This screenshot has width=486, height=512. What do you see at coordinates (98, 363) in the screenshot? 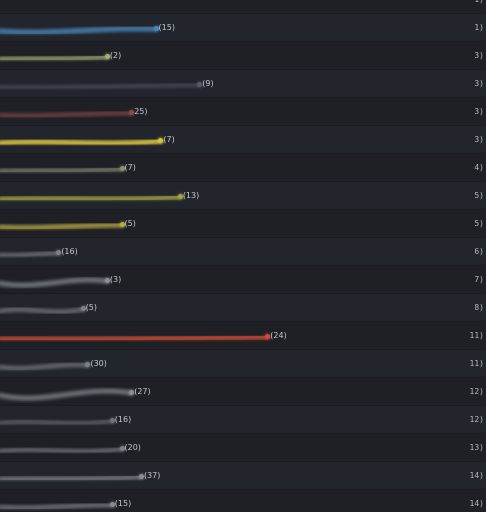
I see `count-label: (30)` at bounding box center [98, 363].